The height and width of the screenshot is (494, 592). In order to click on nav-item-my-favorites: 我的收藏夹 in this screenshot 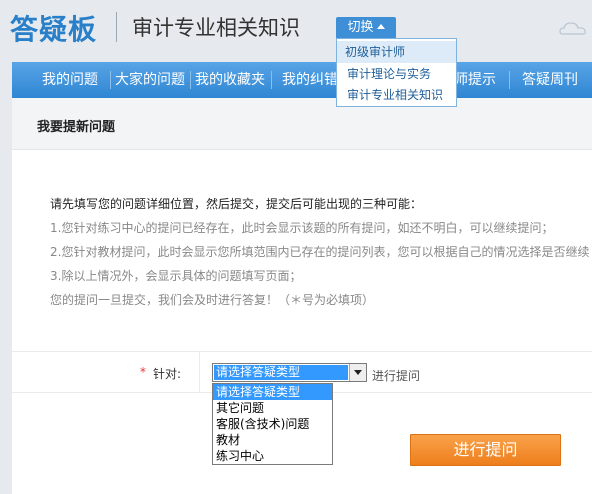, I will do `click(230, 80)`.